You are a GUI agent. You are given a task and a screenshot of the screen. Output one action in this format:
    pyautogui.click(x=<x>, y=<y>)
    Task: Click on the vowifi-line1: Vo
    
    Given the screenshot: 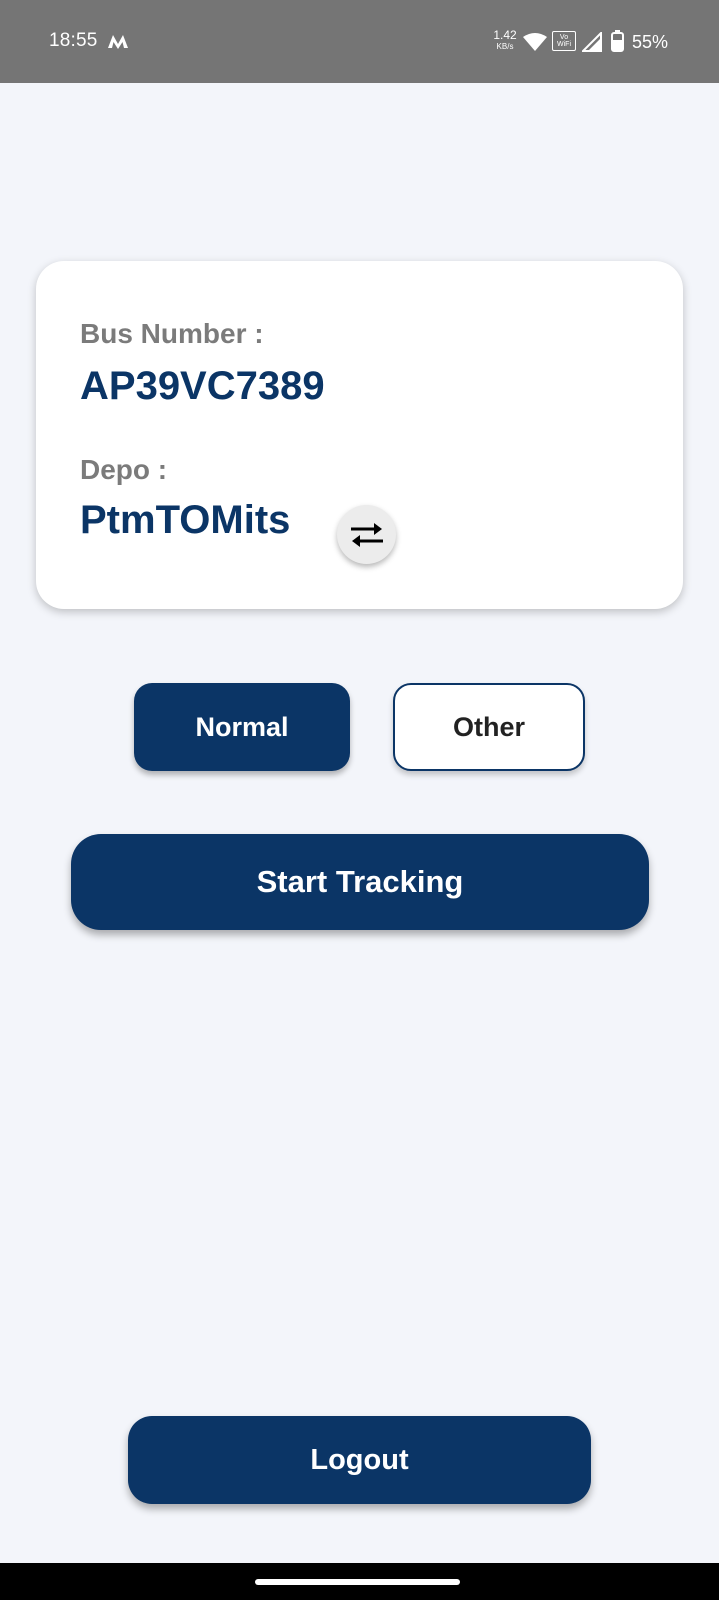 What is the action you would take?
    pyautogui.click(x=564, y=37)
    